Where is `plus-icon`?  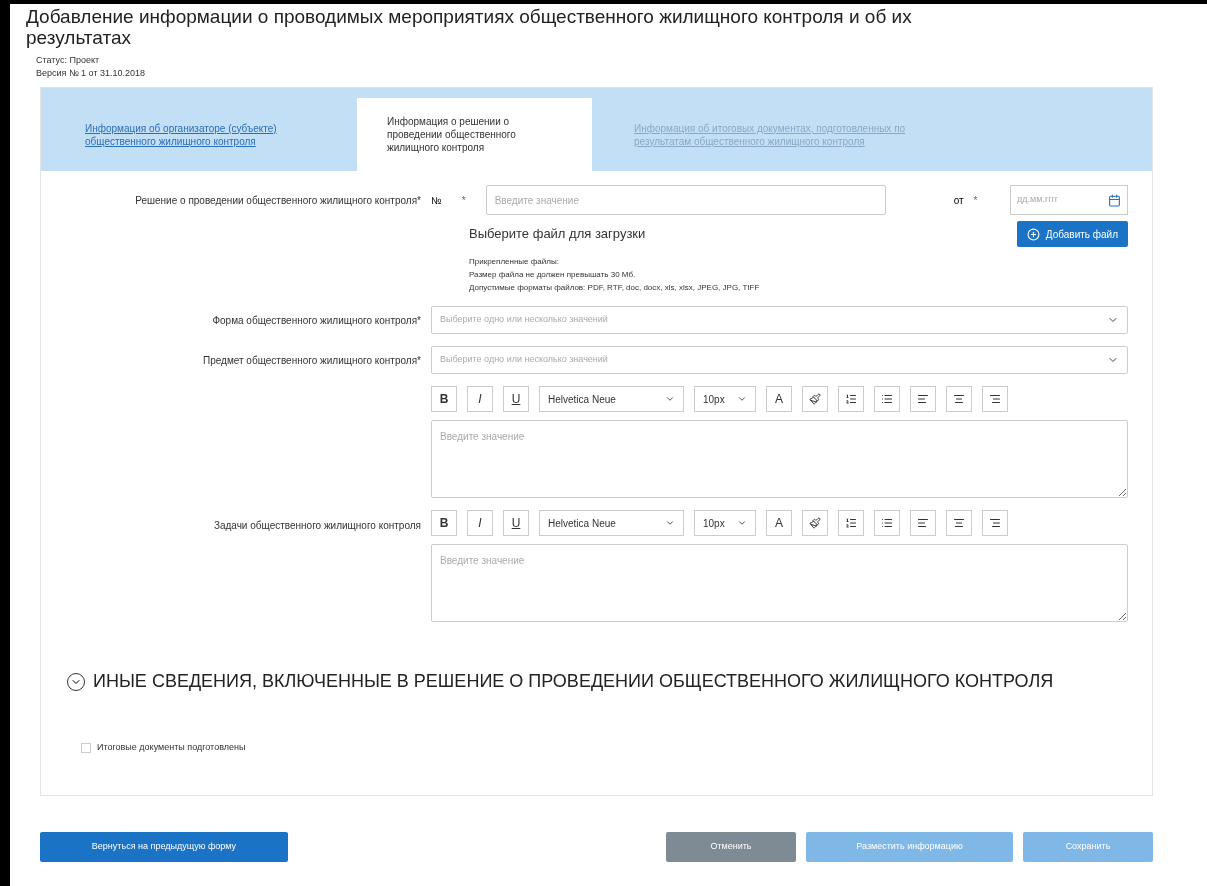 plus-icon is located at coordinates (1033, 234).